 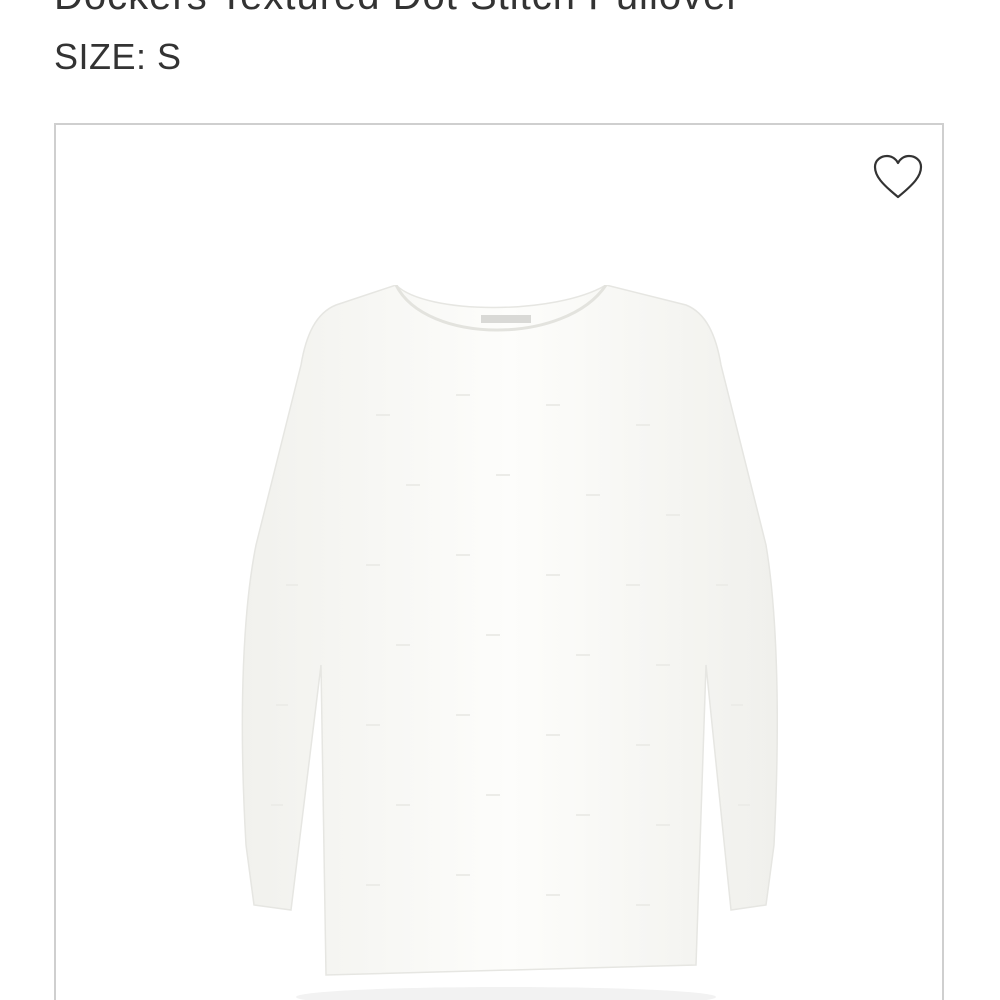 What do you see at coordinates (169, 56) in the screenshot?
I see `size-value: S` at bounding box center [169, 56].